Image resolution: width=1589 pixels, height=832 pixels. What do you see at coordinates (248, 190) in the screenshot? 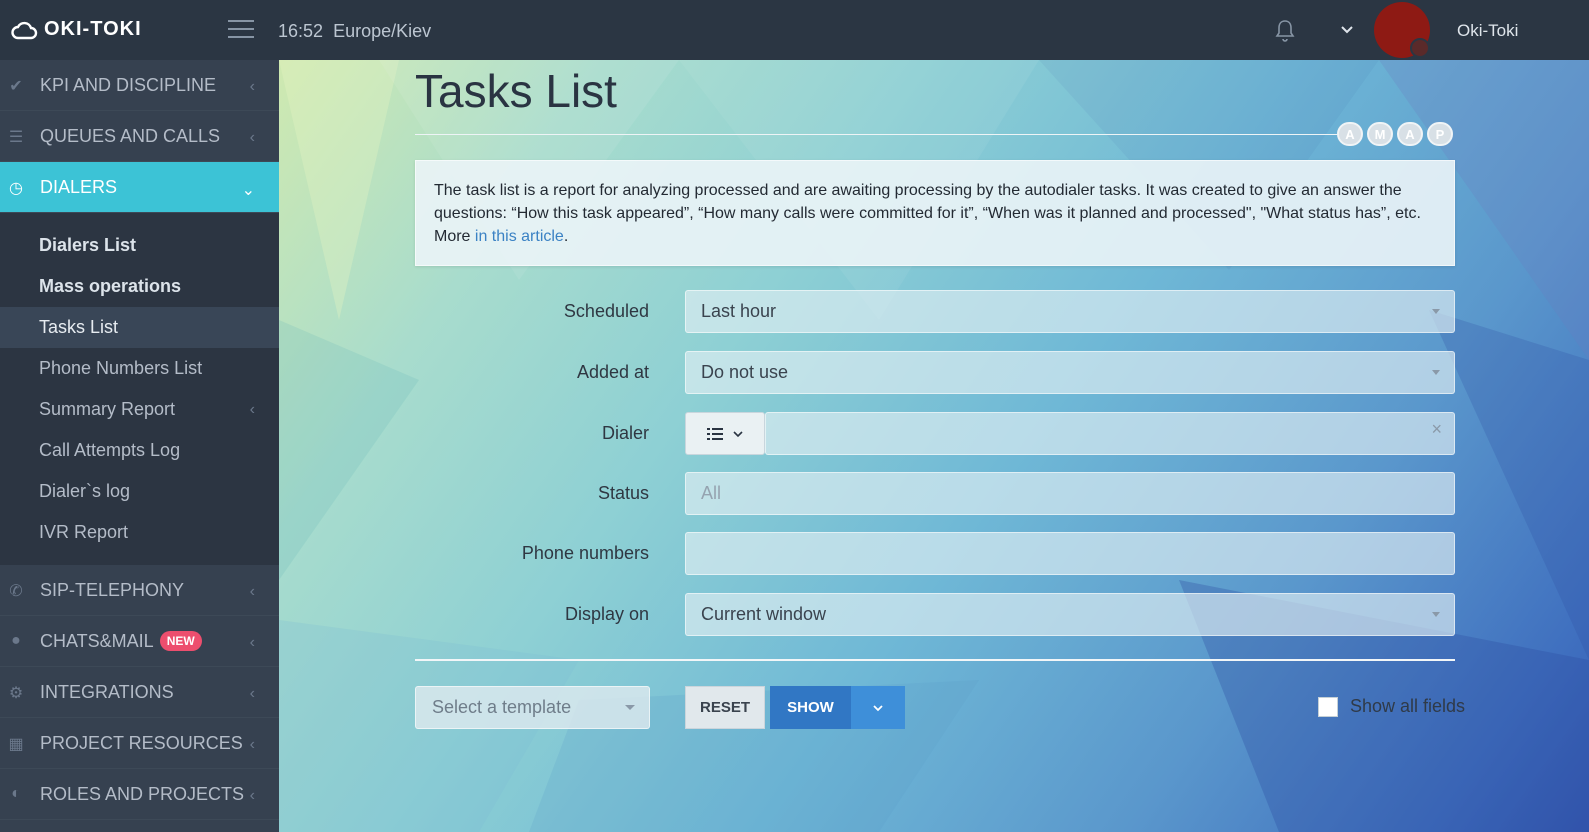
I see `chevron-down-icon: ⌄` at bounding box center [248, 190].